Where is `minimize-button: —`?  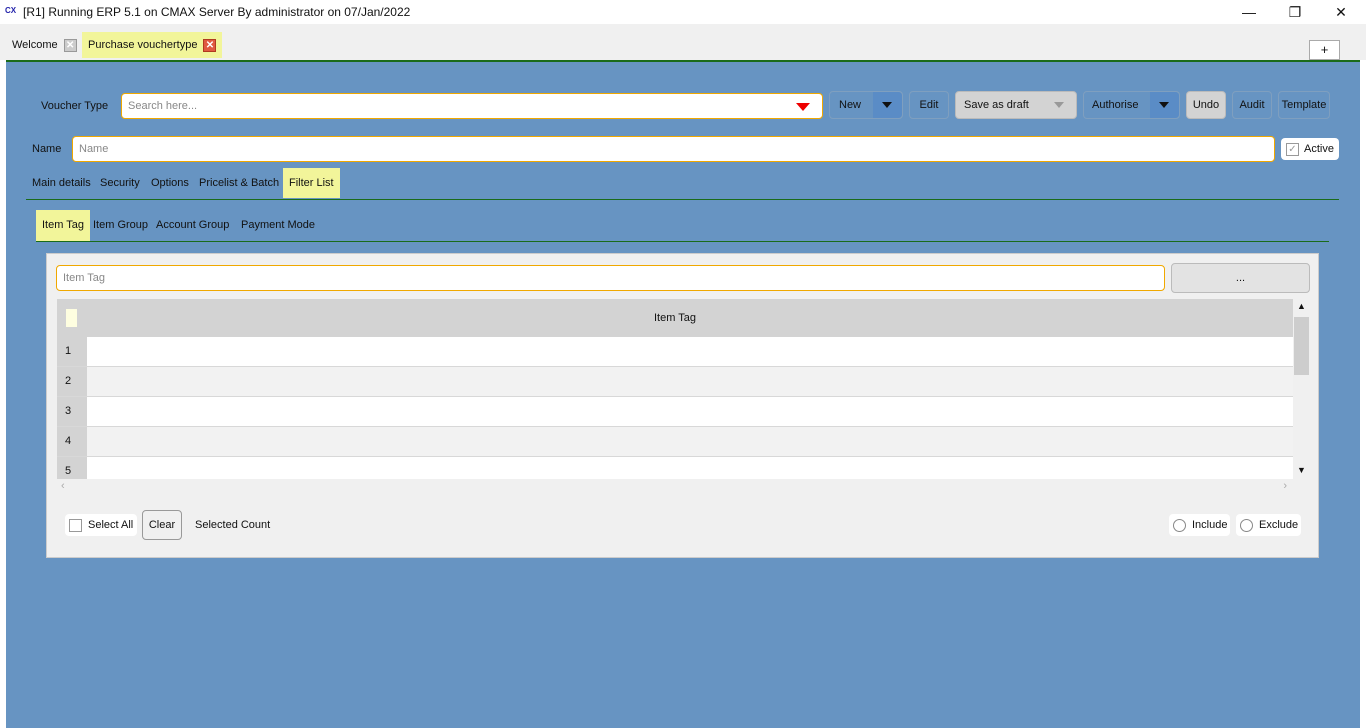 minimize-button: — is located at coordinates (1249, 12).